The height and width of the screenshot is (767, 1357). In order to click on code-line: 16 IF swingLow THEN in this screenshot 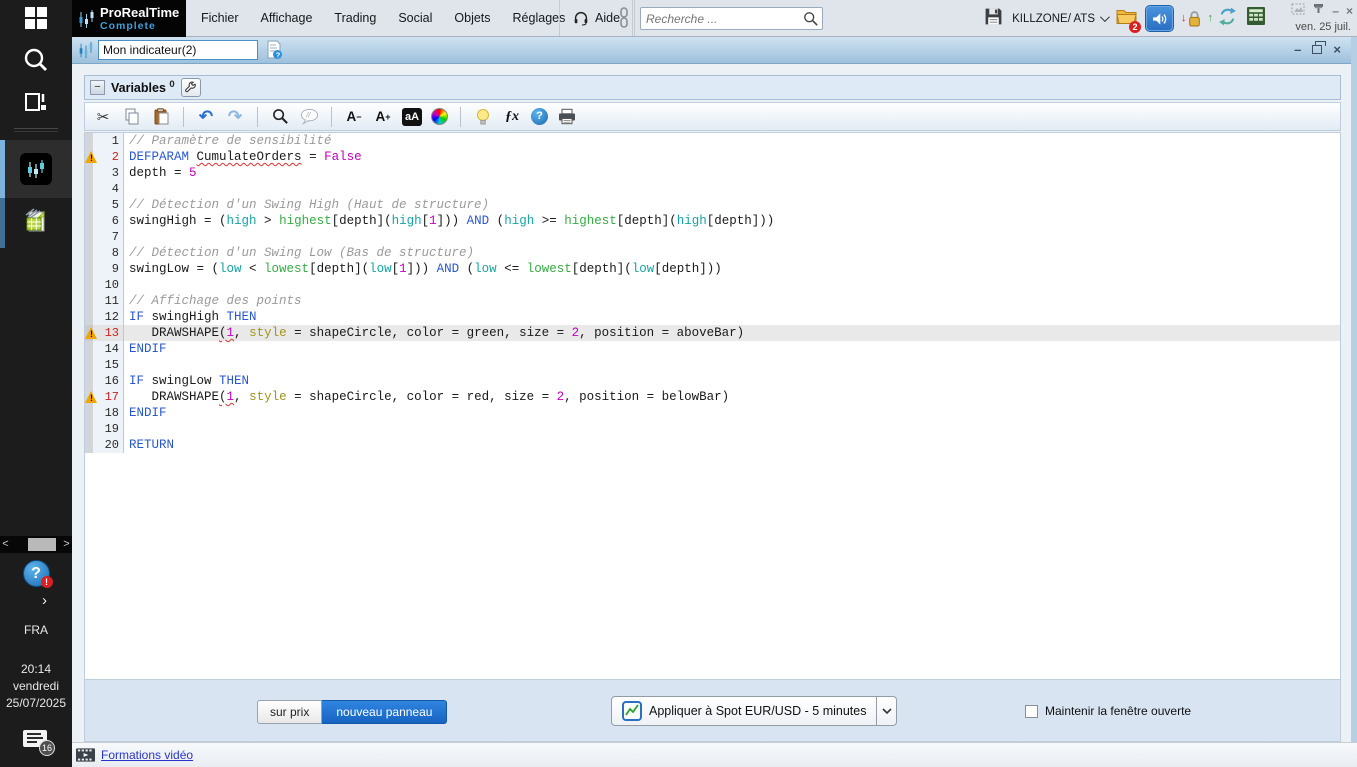, I will do `click(712, 381)`.